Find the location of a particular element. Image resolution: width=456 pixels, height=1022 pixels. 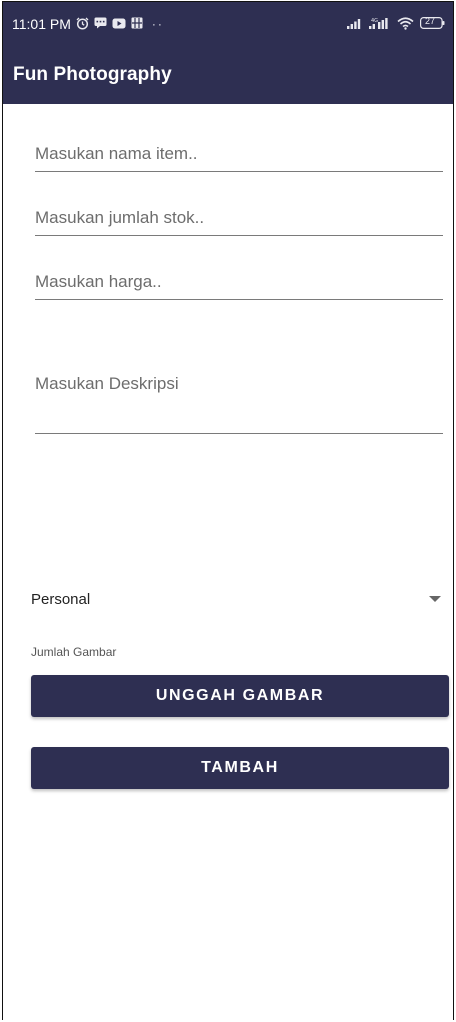

category-spinner: Personal is located at coordinates (239, 599).